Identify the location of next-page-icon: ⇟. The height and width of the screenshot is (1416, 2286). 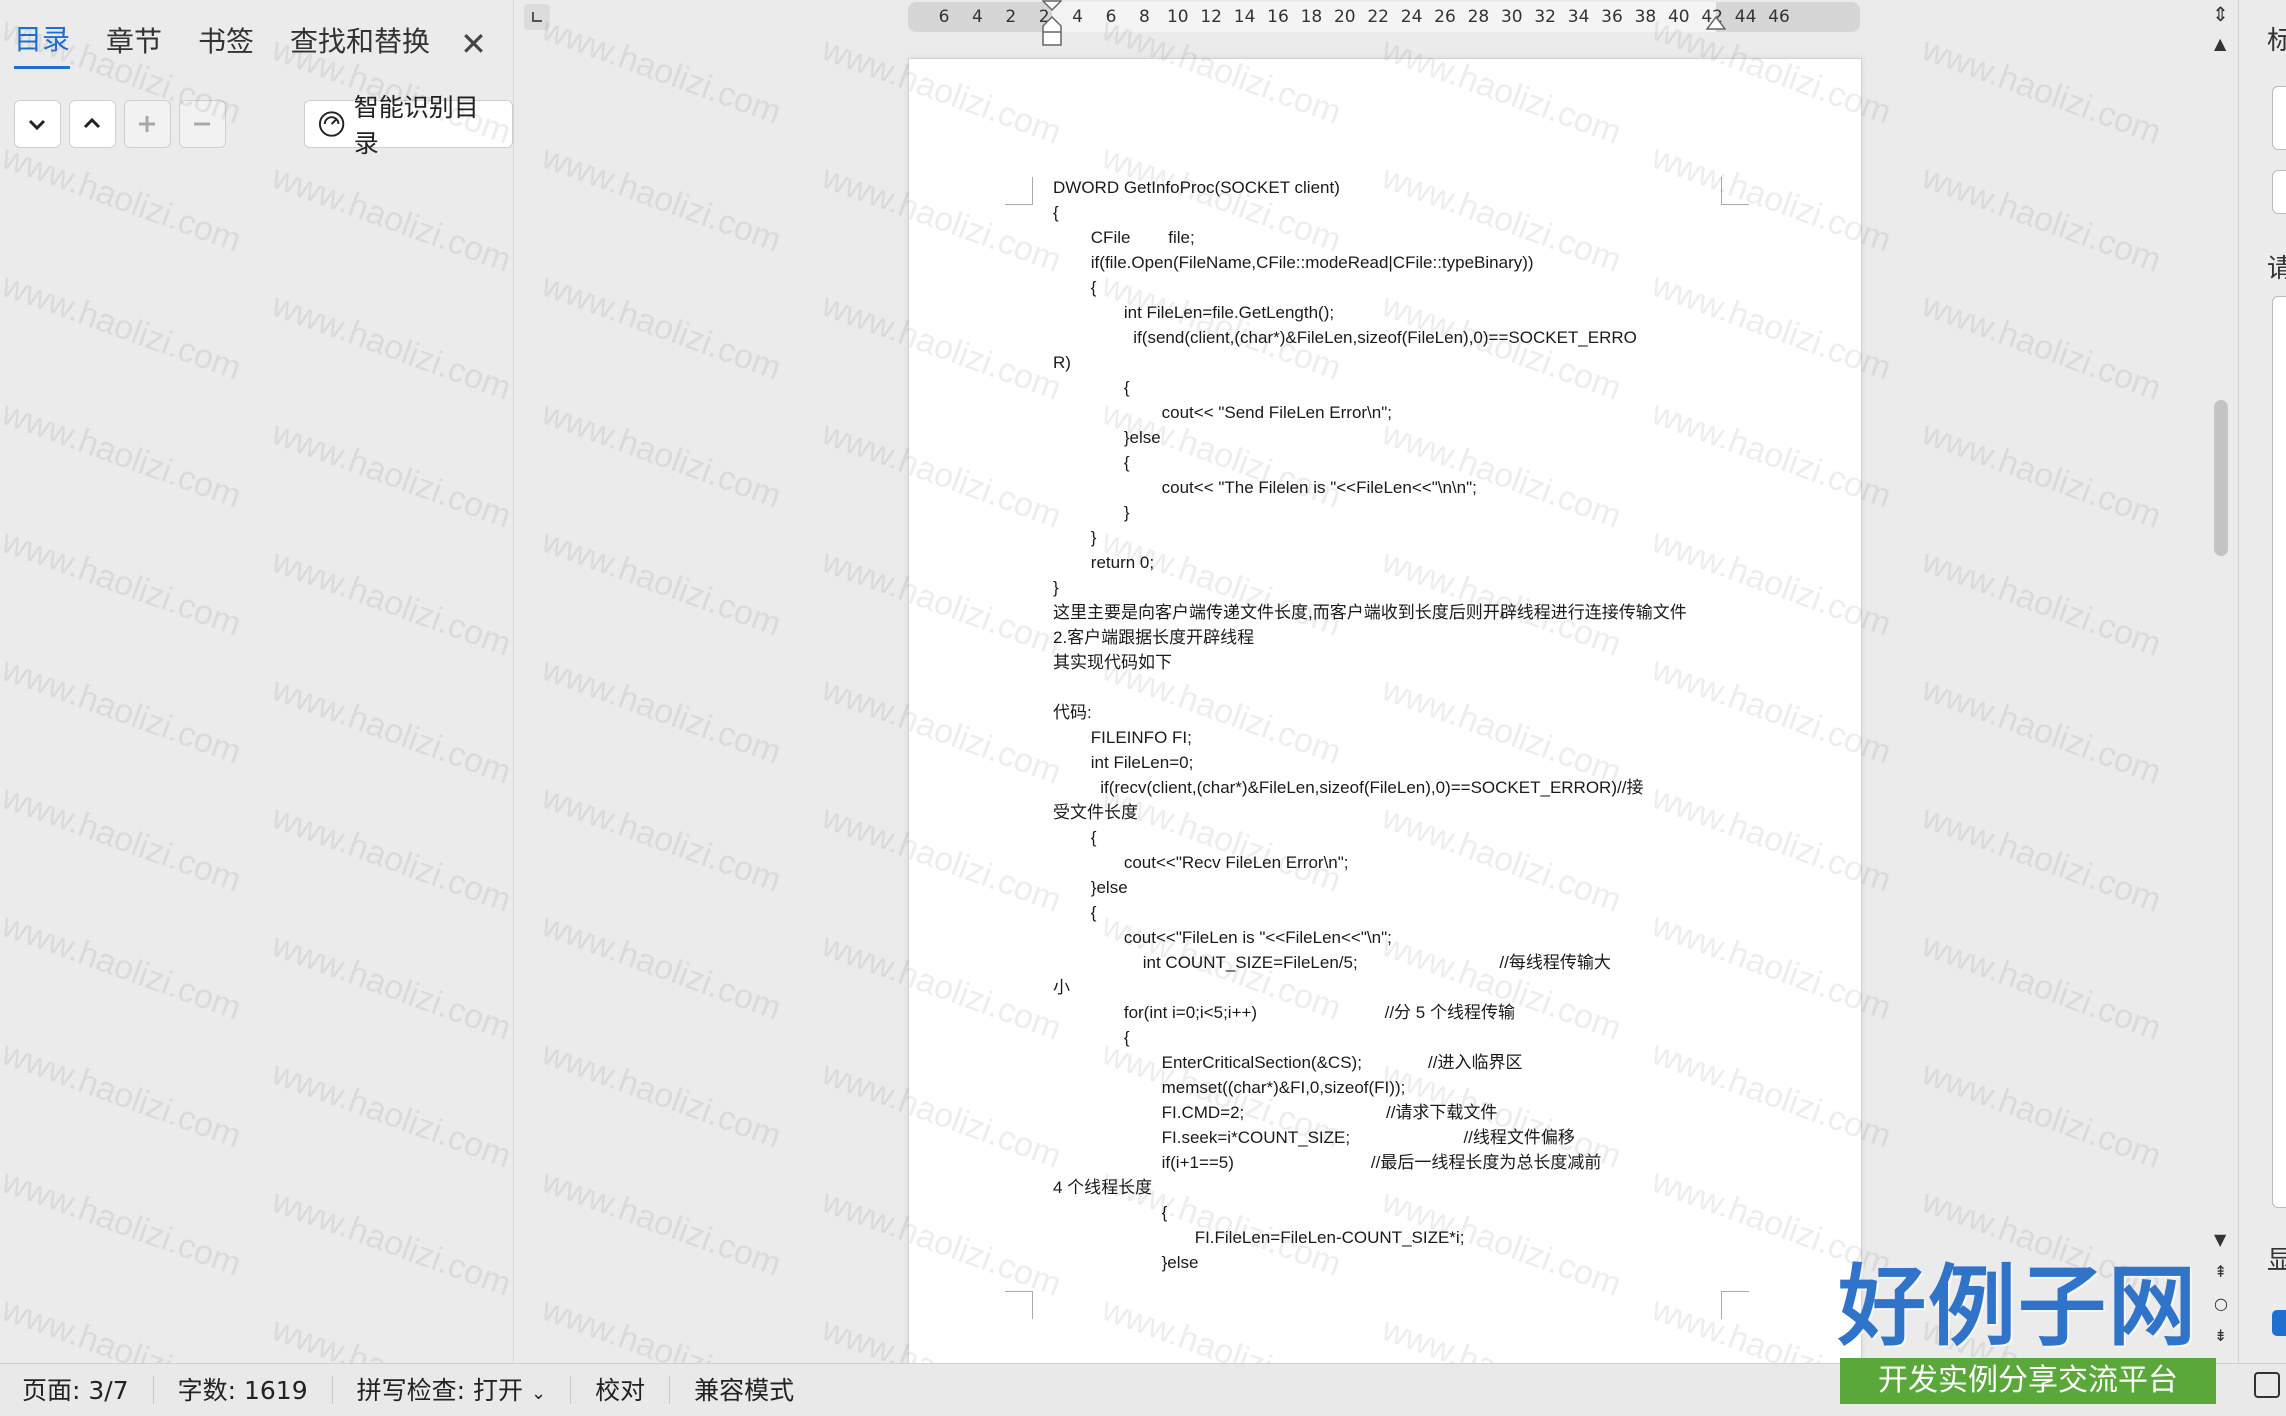
(2220, 1335).